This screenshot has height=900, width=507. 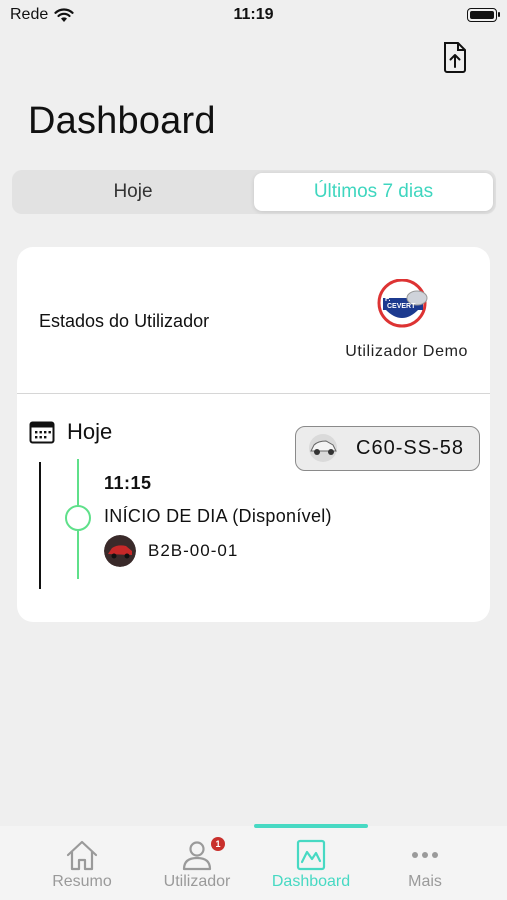 I want to click on tab-label: Dashboard, so click(x=311, y=881).